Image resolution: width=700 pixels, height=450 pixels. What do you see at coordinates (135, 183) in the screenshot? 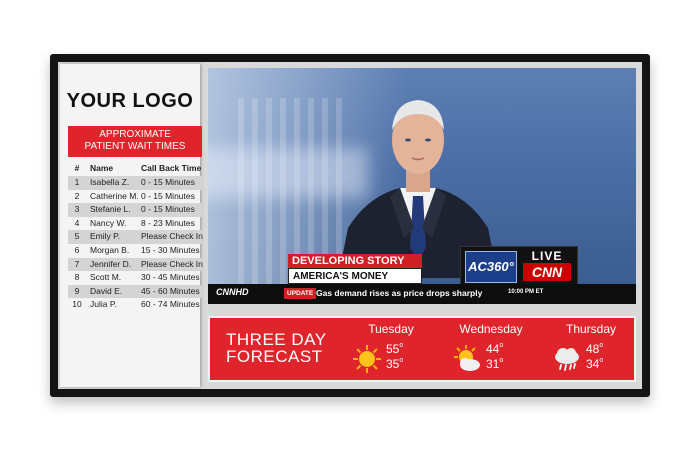
I see `table-row: 1 Isabella Z. 0 - 15 Minutes` at bounding box center [135, 183].